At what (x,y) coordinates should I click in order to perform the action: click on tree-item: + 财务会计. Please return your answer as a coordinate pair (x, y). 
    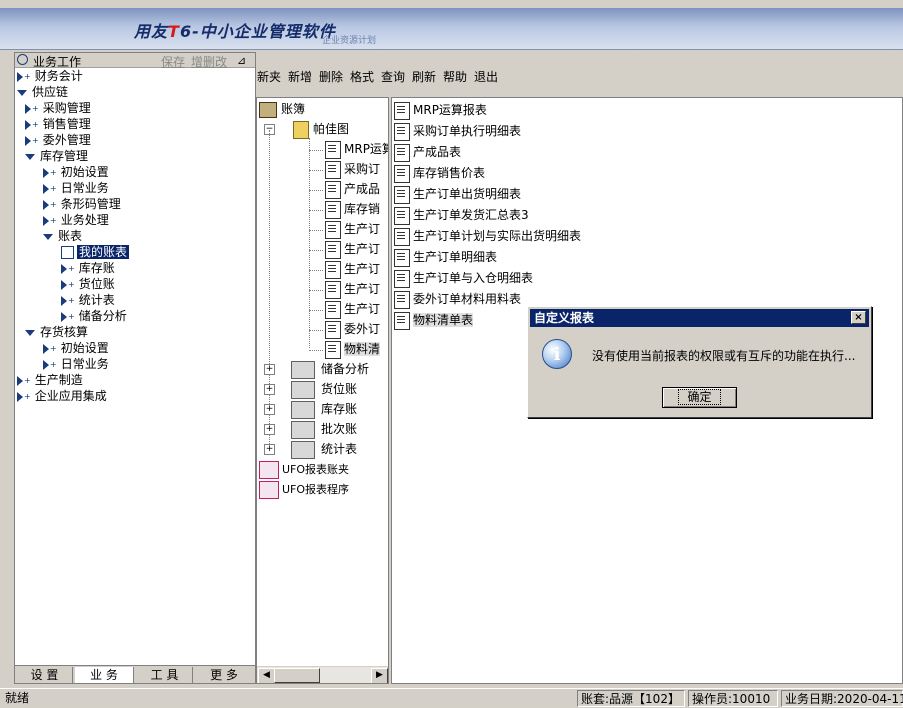
    Looking at the image, I should click on (50, 76).